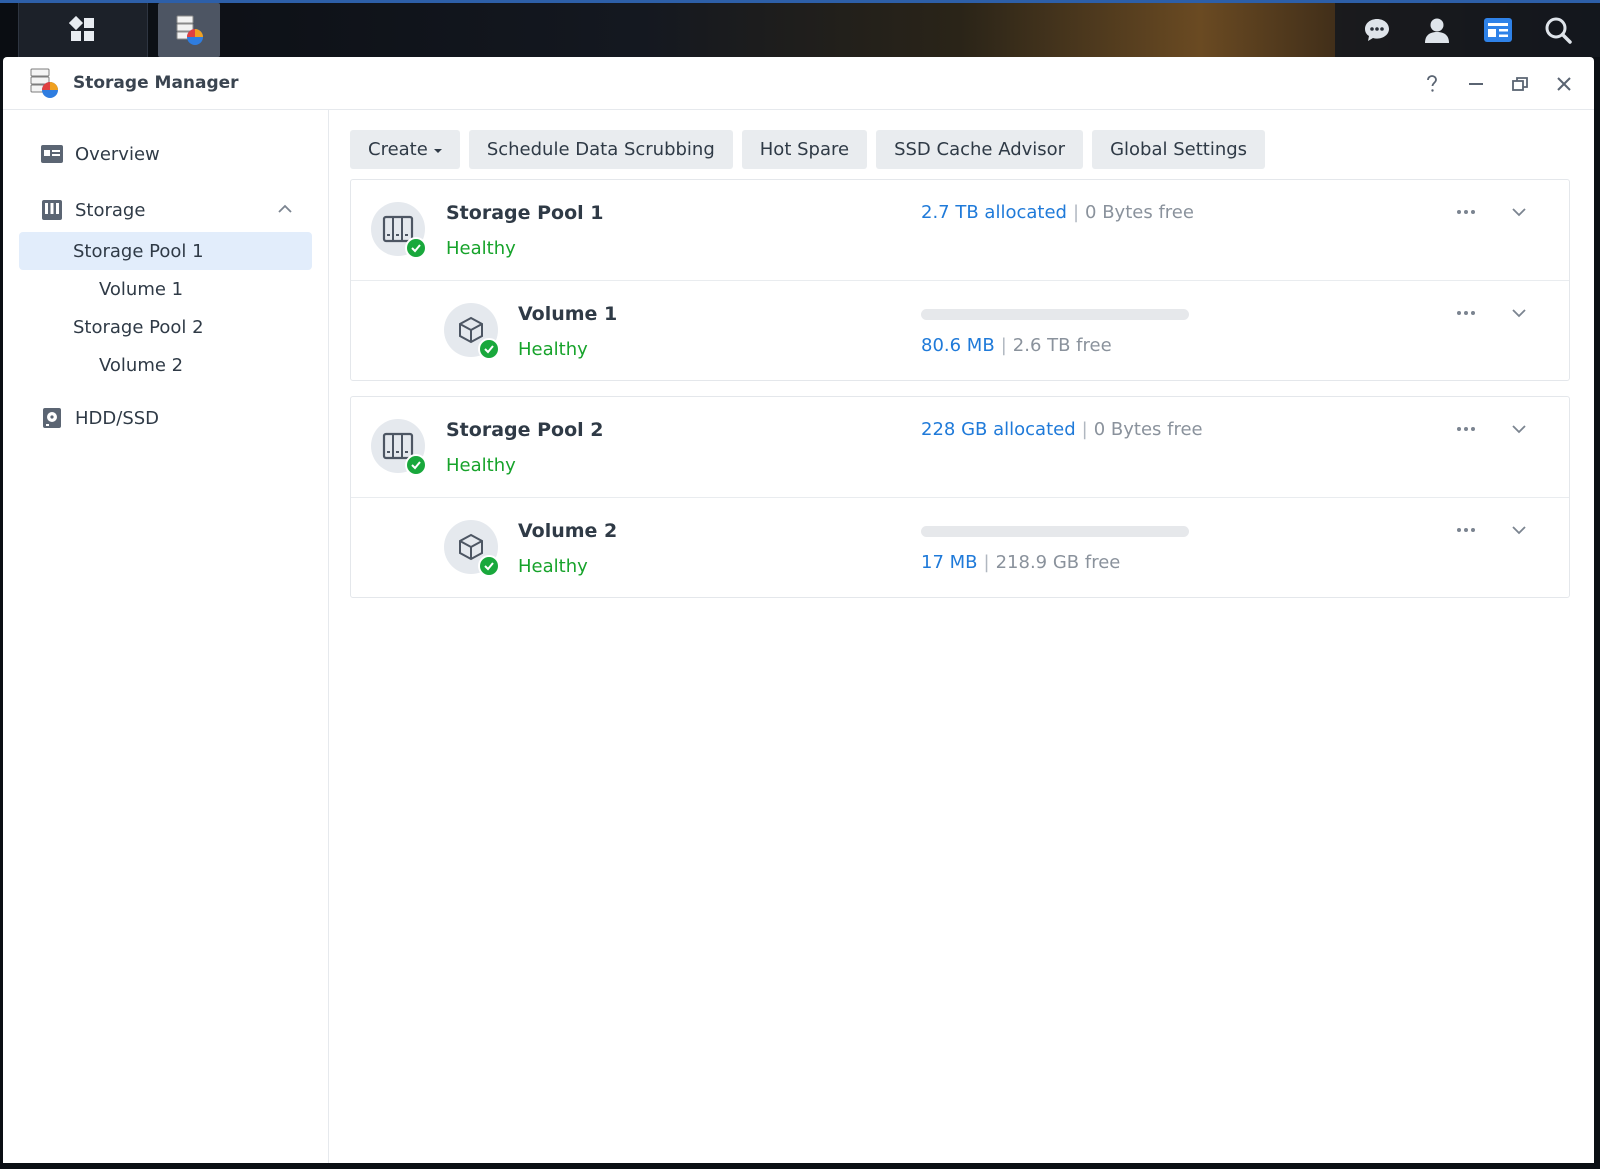  I want to click on user-icon, so click(1437, 30).